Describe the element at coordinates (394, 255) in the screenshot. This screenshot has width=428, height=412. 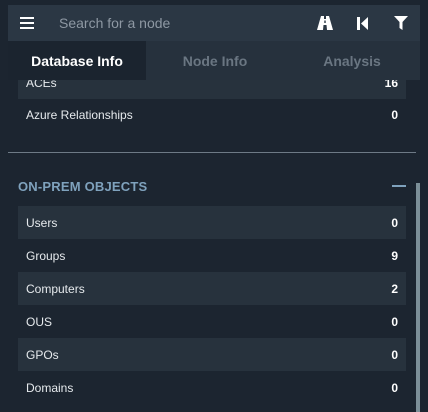
I see `row-value: 9` at that location.